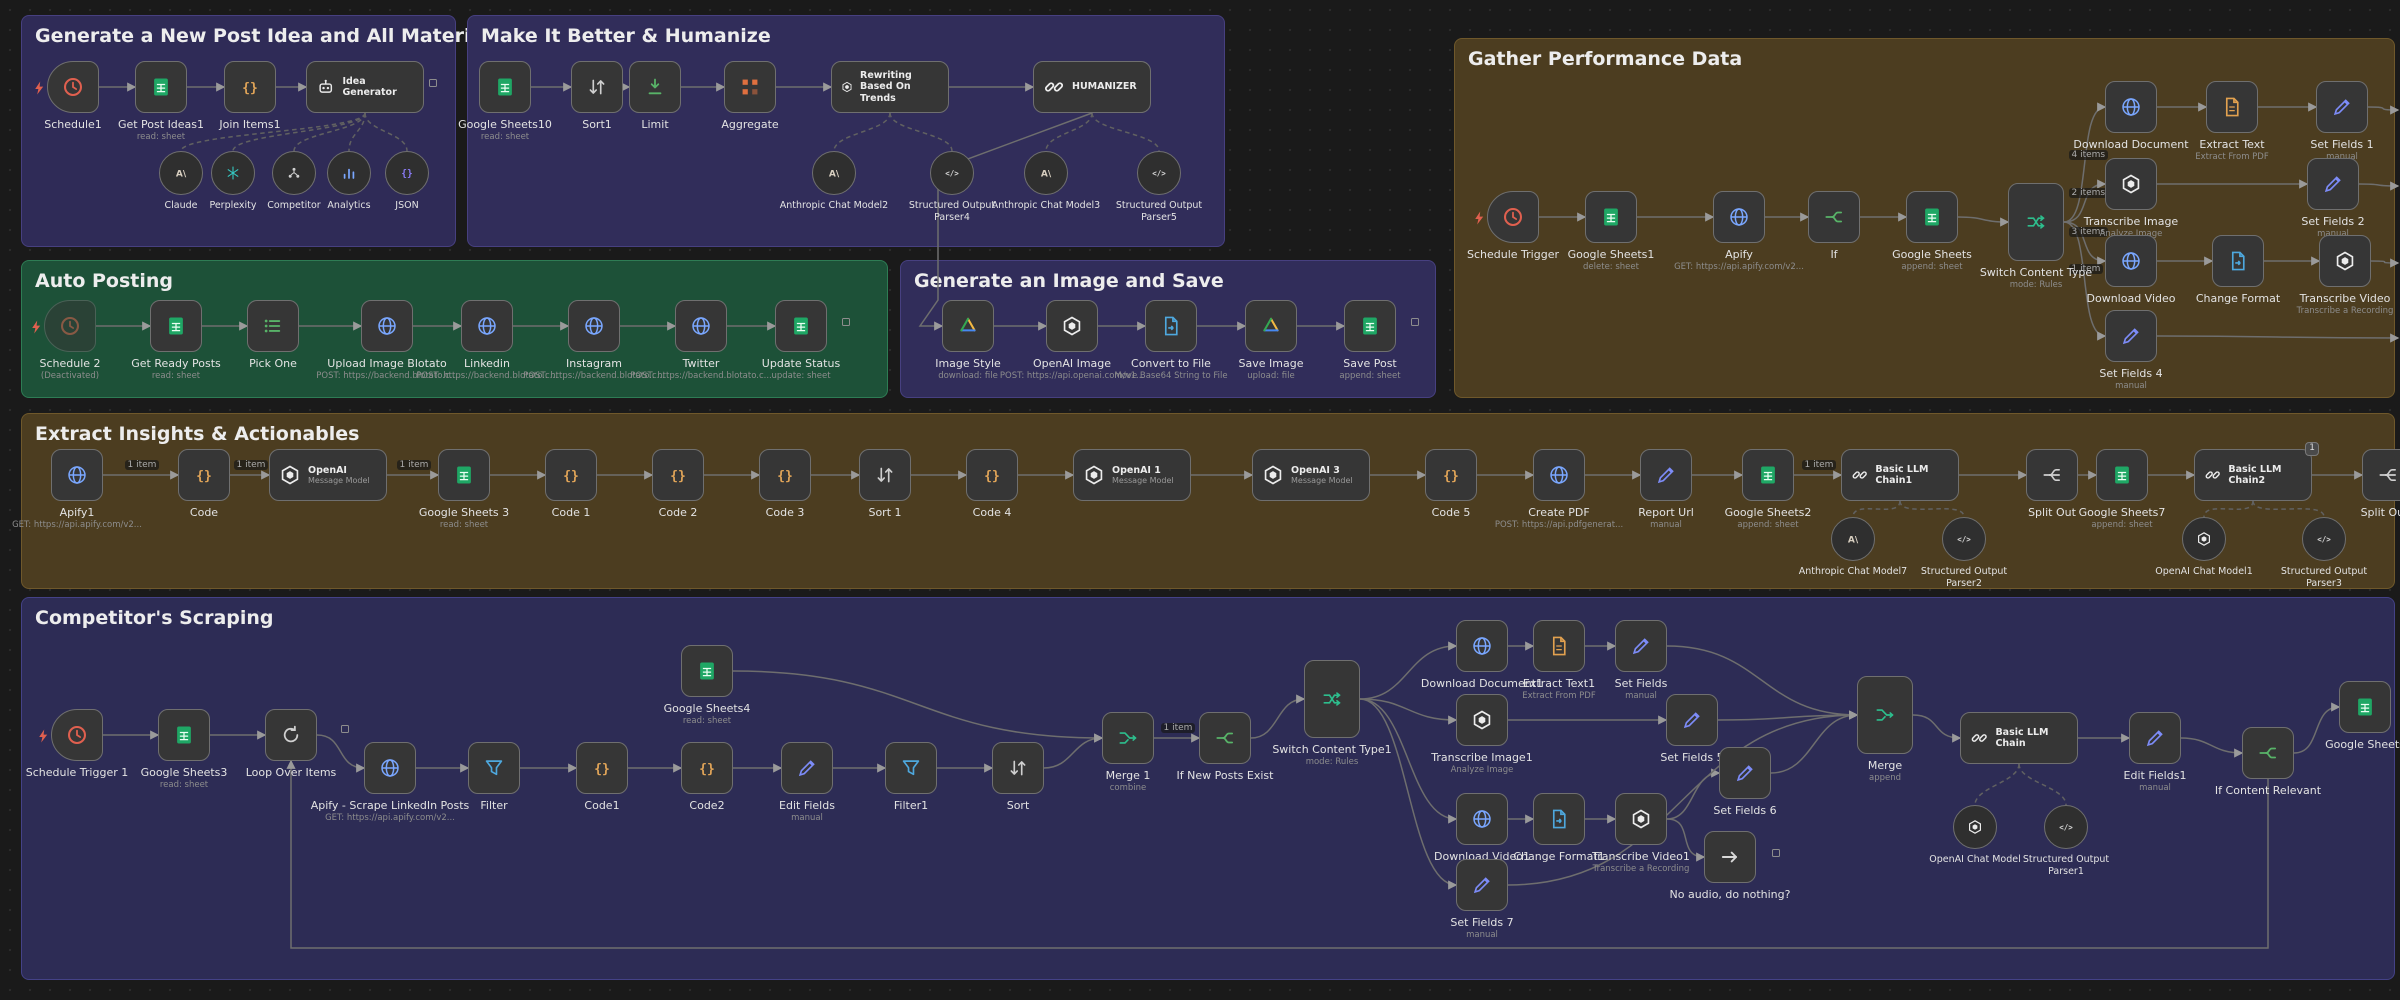 This screenshot has height=1000, width=2400. I want to click on node-sop5: </>, so click(1159, 173).